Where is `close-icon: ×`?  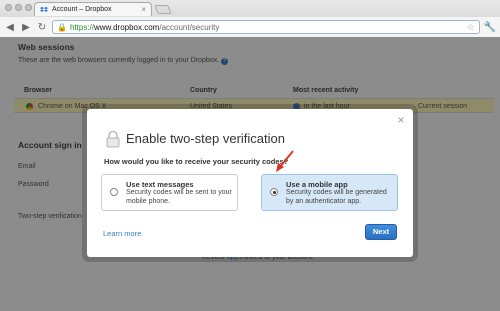 close-icon: × is located at coordinates (401, 120).